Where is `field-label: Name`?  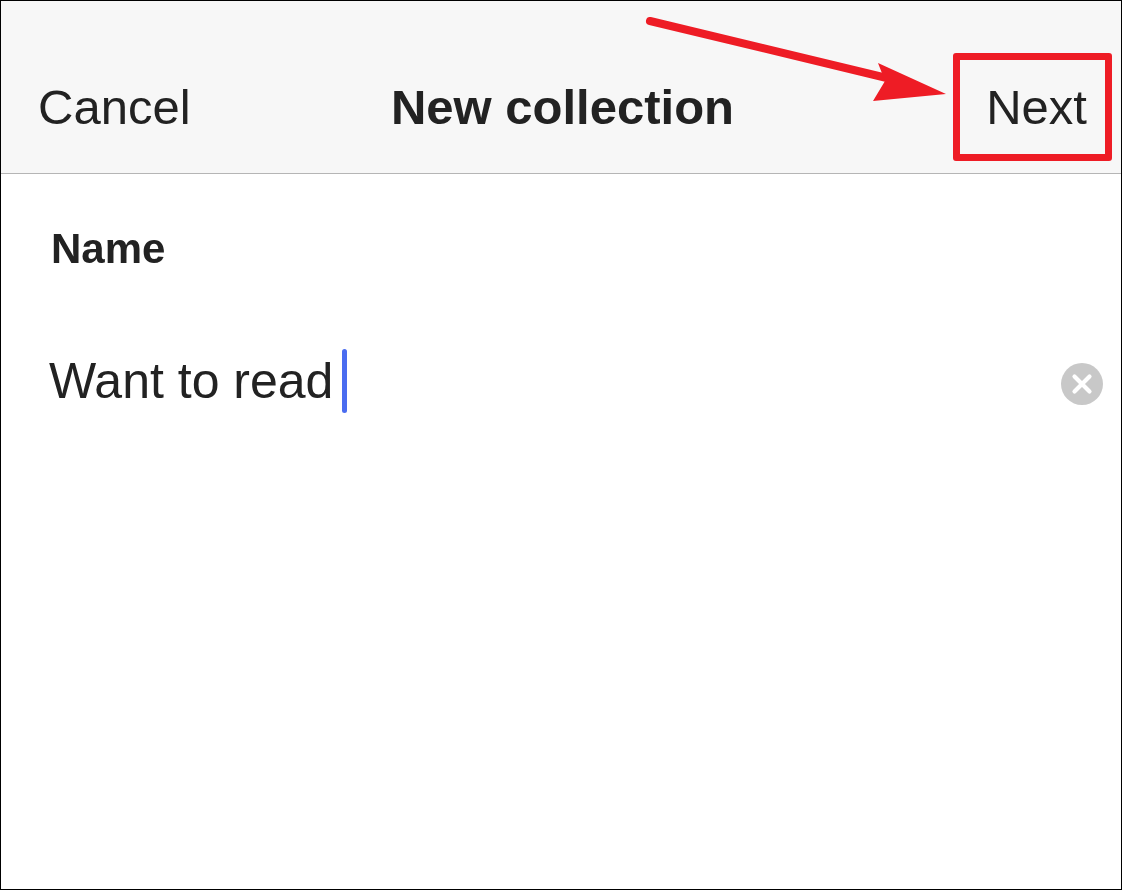 field-label: Name is located at coordinates (109, 249).